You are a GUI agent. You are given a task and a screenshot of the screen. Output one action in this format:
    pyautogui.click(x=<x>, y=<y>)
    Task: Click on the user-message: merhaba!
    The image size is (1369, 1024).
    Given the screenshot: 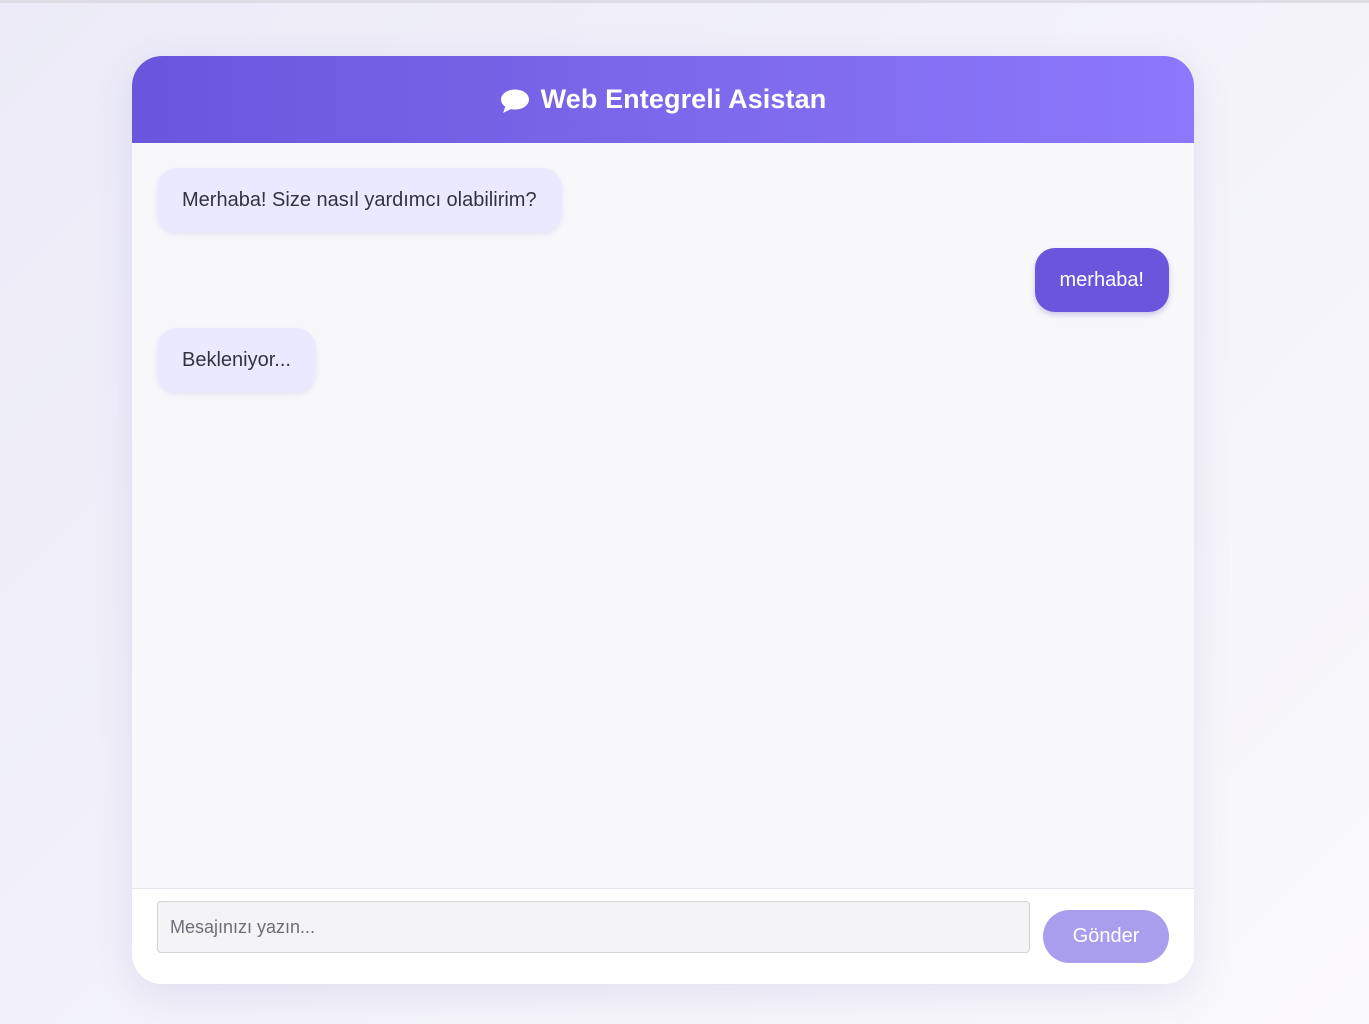 What is the action you would take?
    pyautogui.click(x=1101, y=280)
    